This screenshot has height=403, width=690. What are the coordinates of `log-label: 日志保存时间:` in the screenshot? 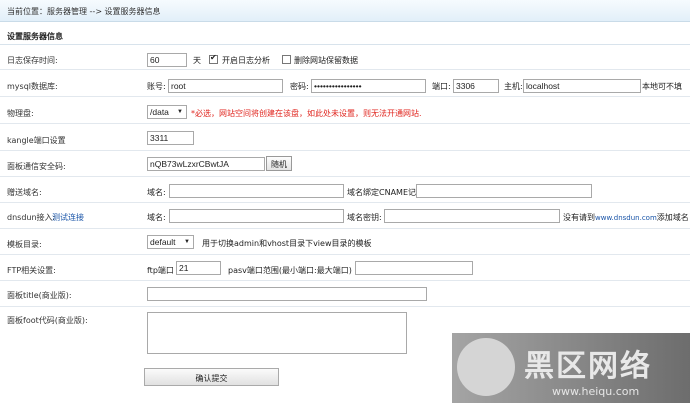 It's located at (32, 60).